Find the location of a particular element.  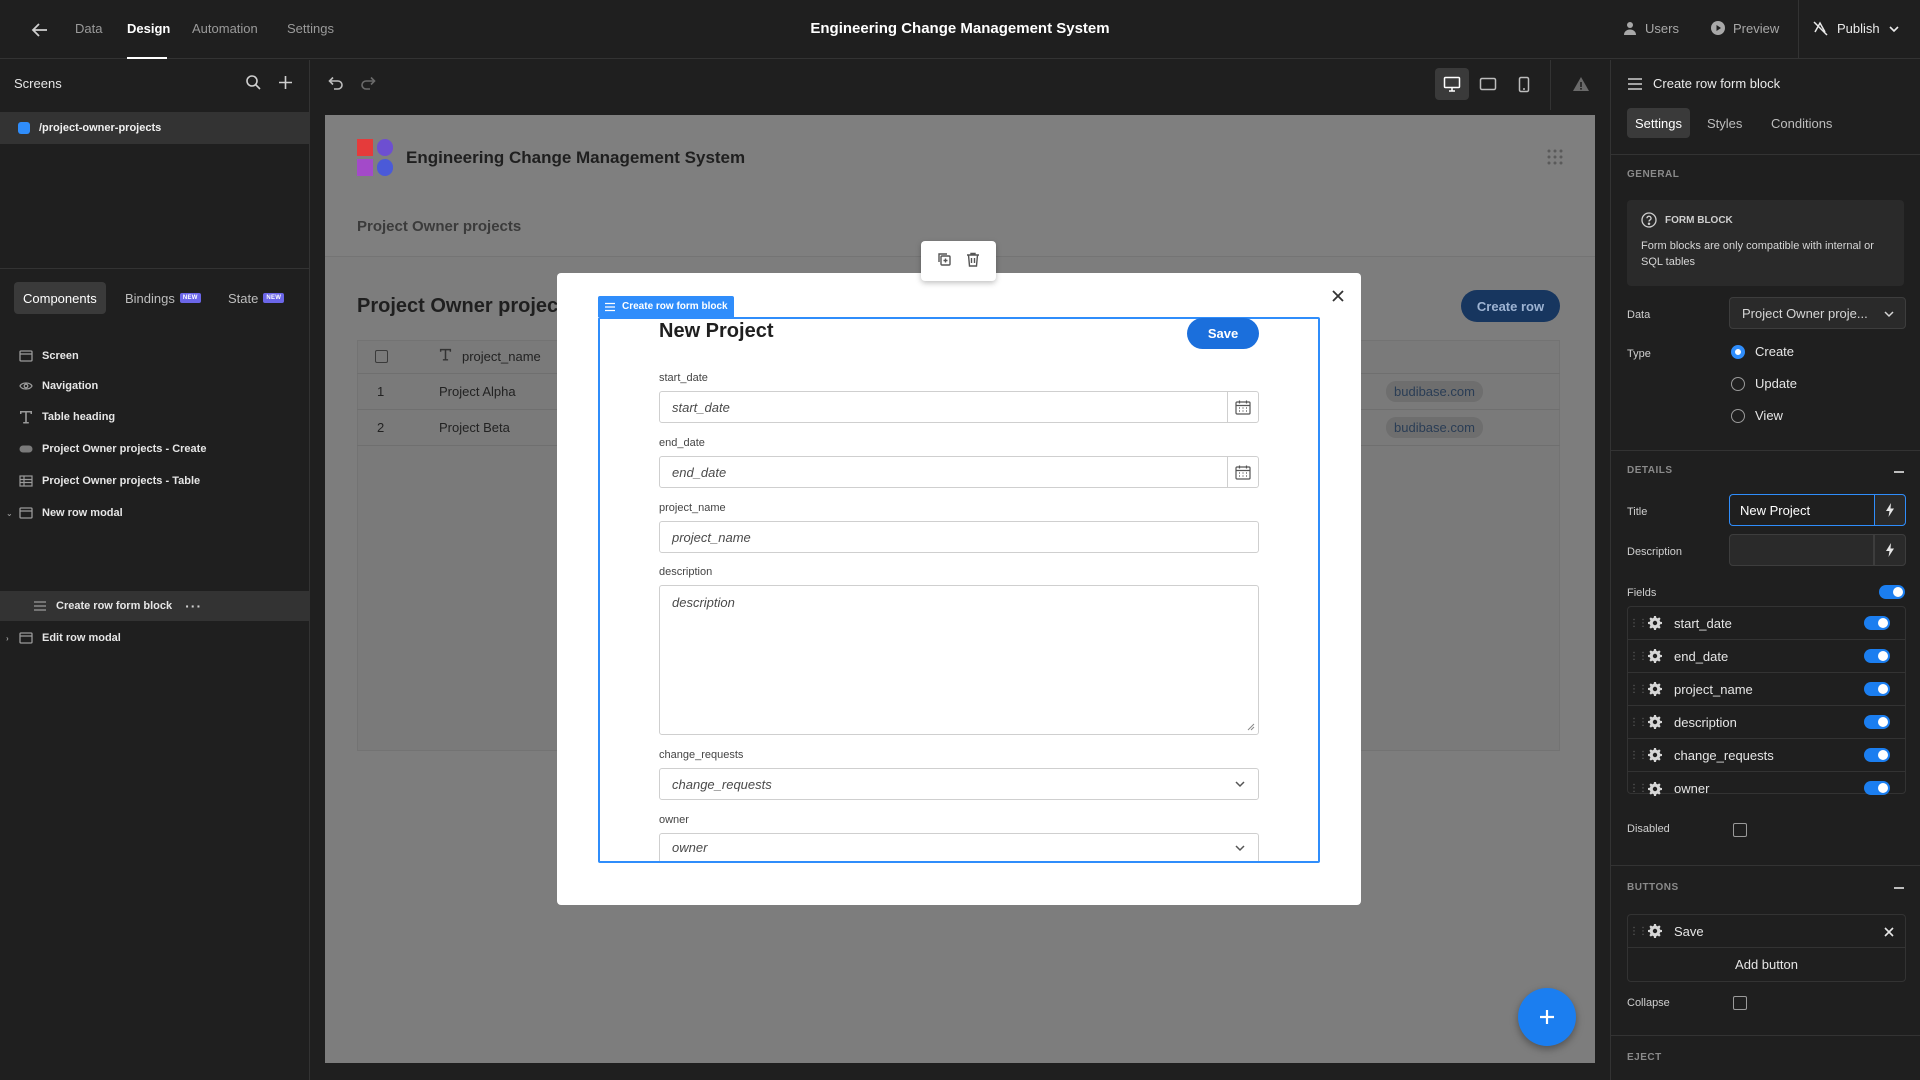

project-name-field: project_name is located at coordinates (959, 537).